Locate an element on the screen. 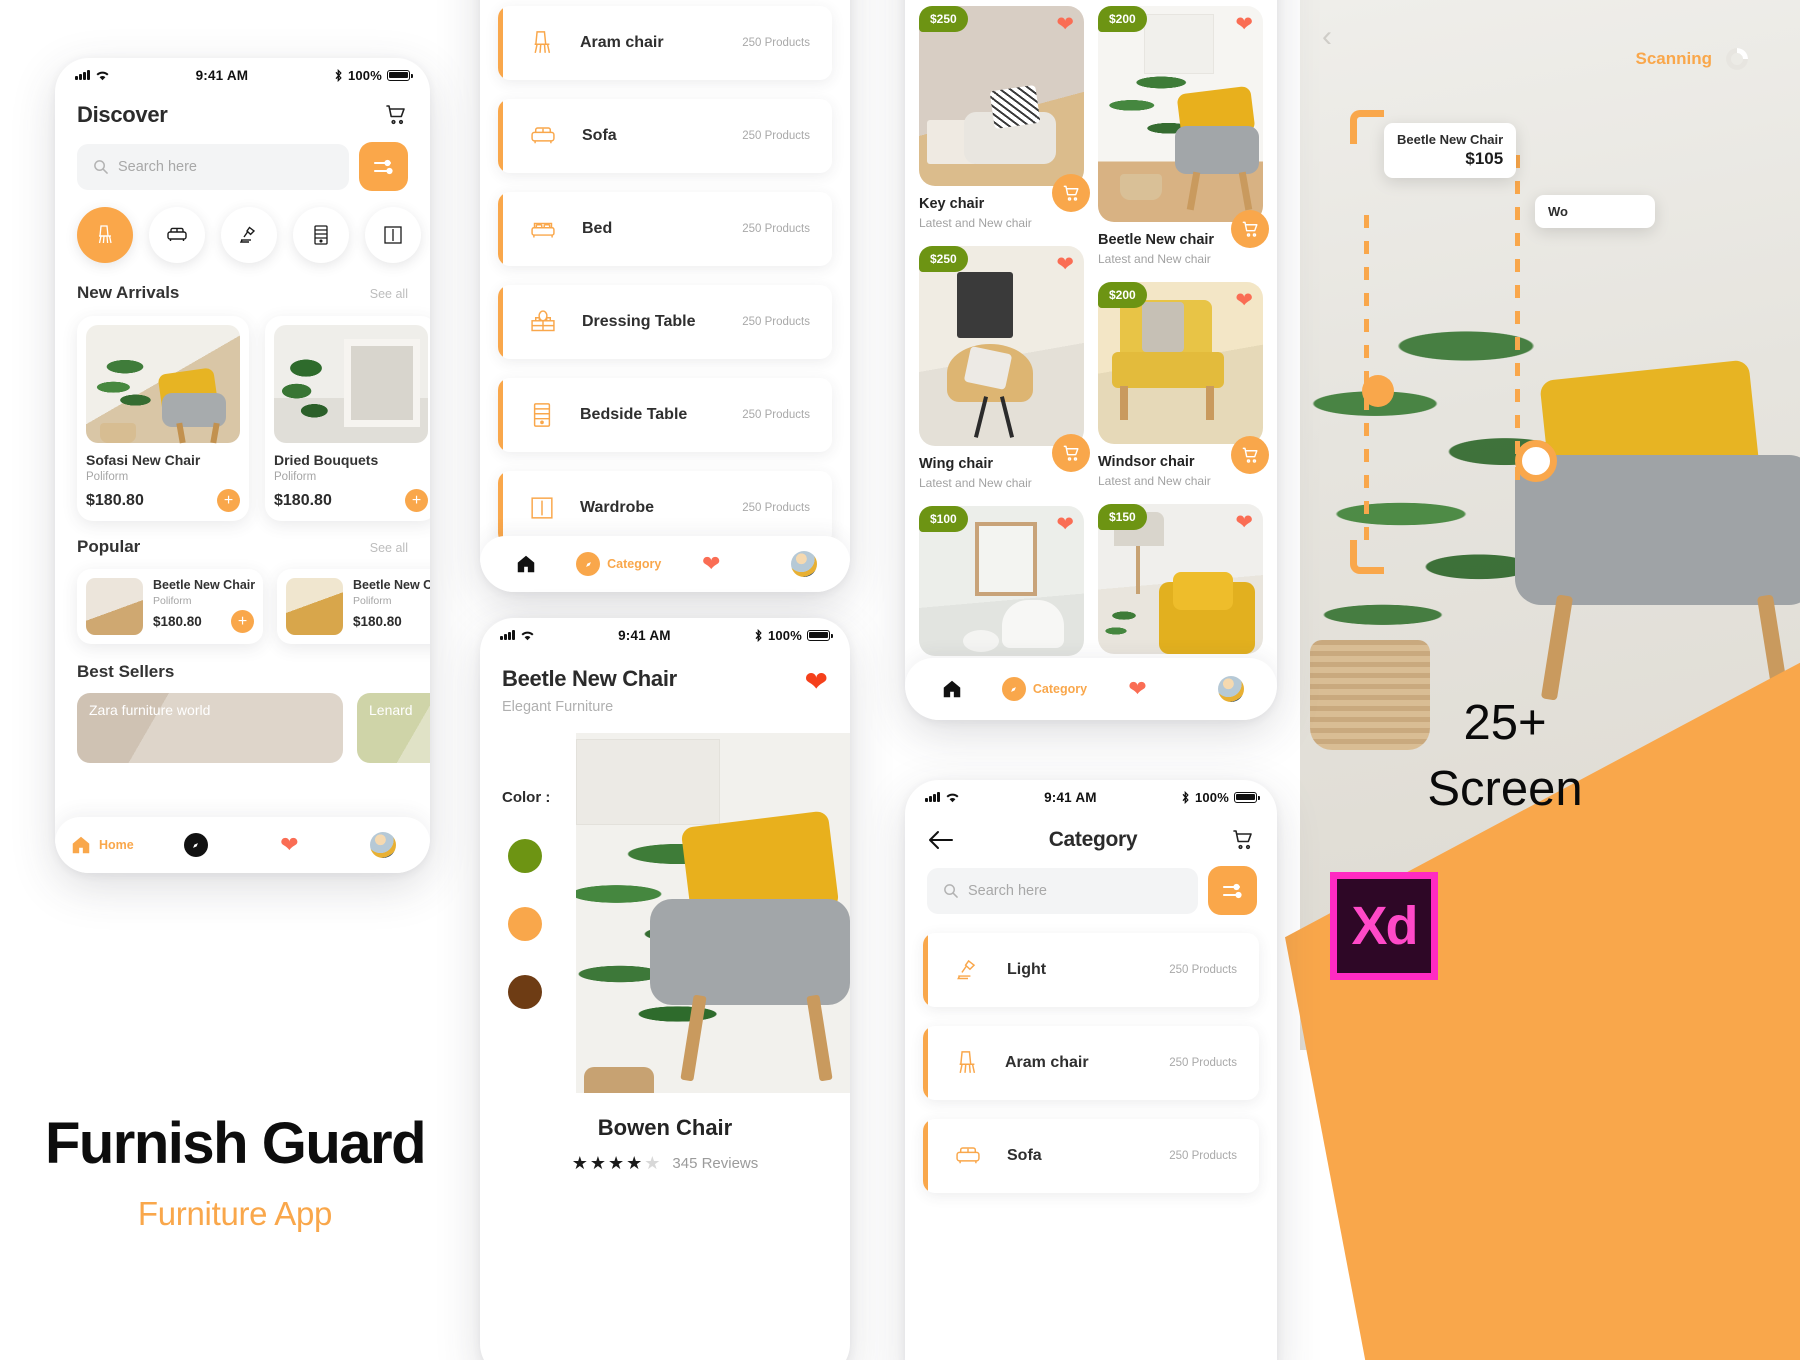 This screenshot has height=1360, width=1800. ar-back-chevron-icon: ‹ is located at coordinates (1327, 37).